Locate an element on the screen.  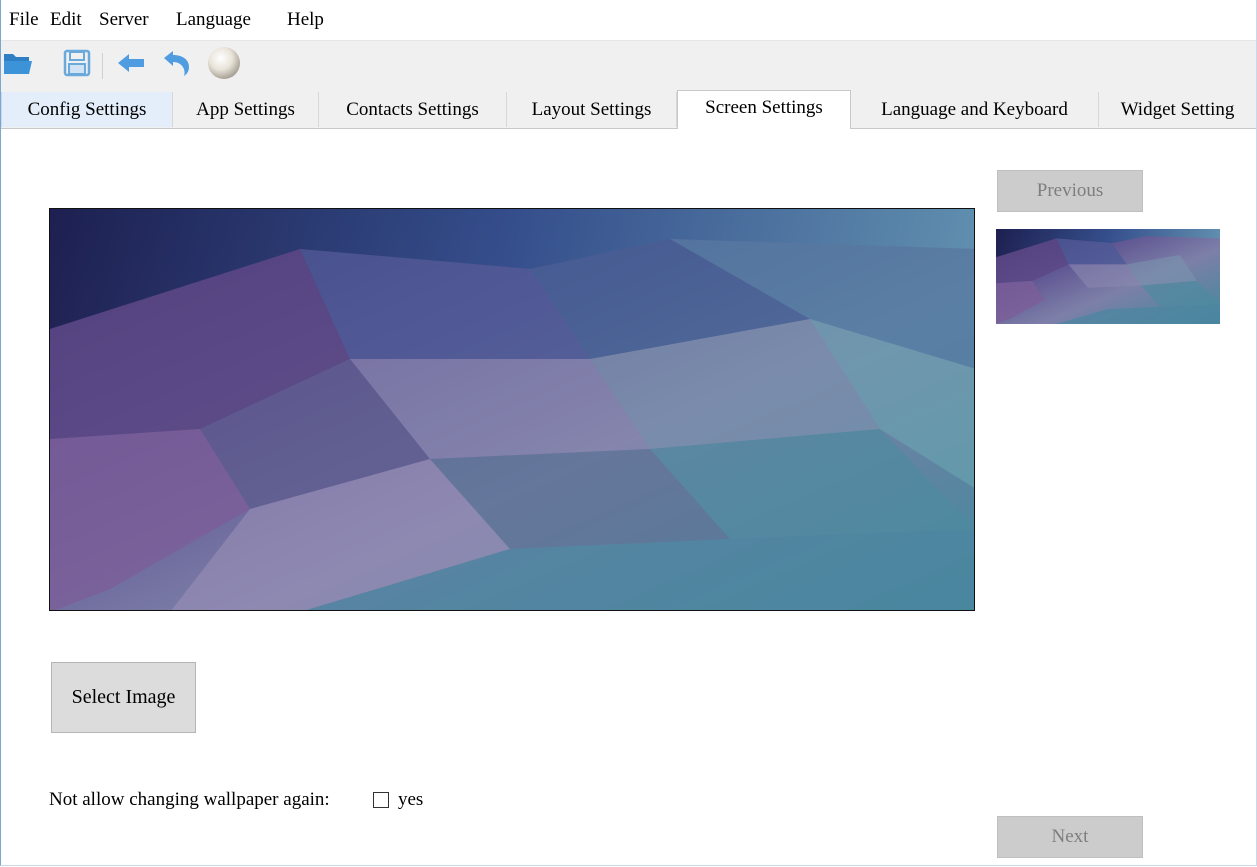
save-icon is located at coordinates (77, 65).